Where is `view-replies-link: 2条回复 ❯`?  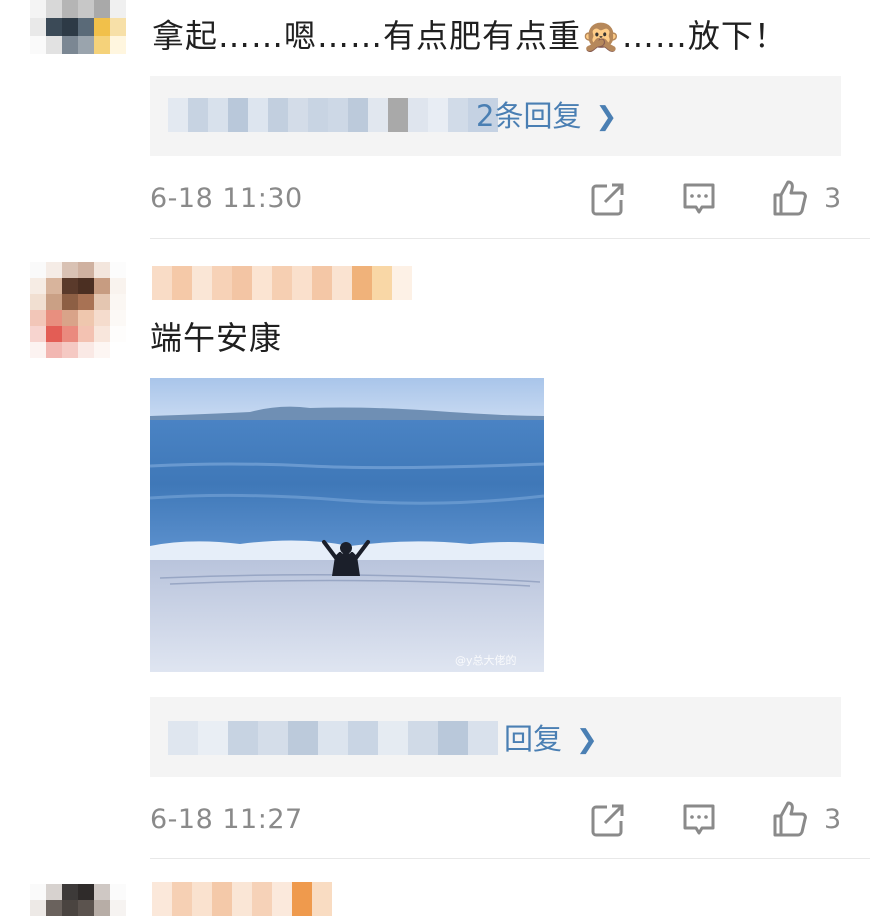 view-replies-link: 2条回复 ❯ is located at coordinates (546, 117).